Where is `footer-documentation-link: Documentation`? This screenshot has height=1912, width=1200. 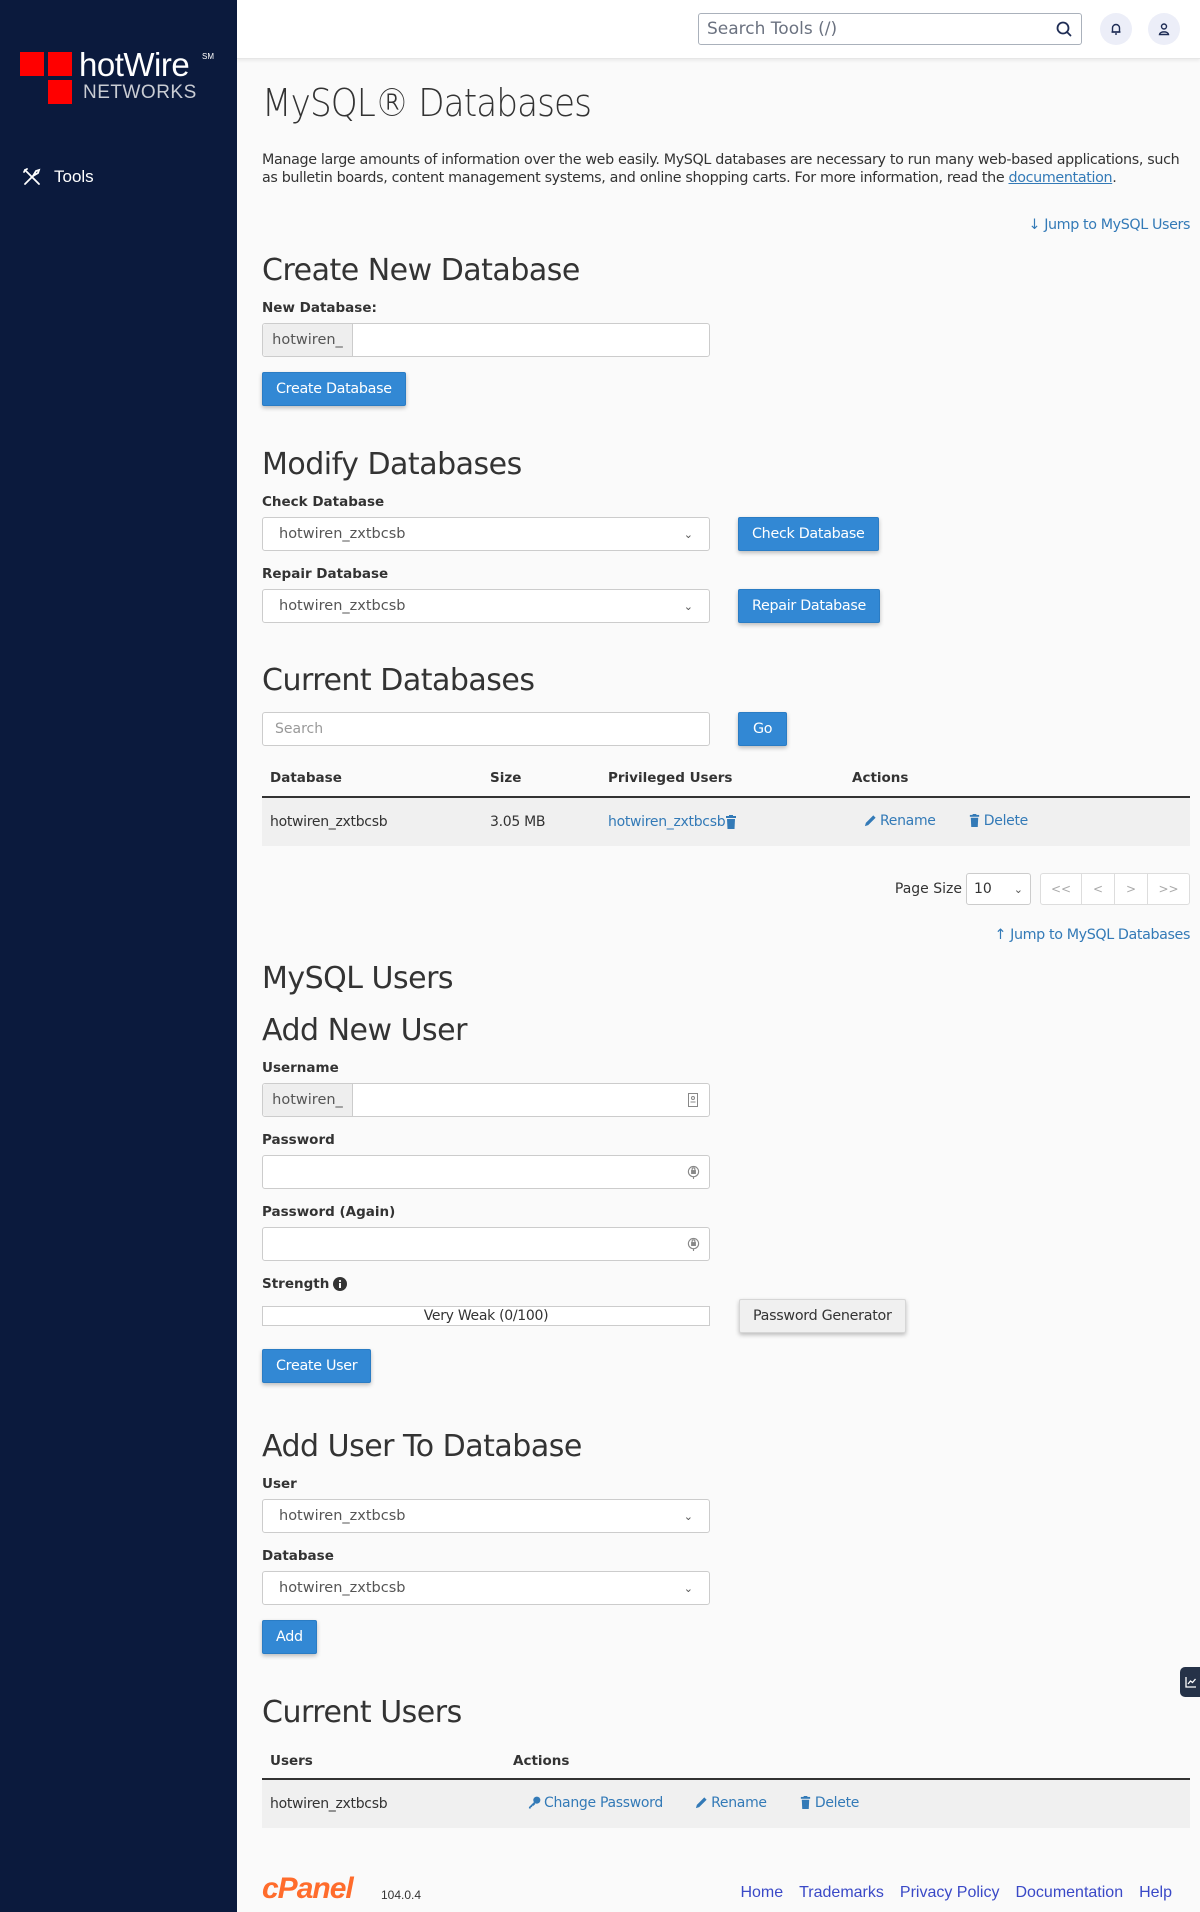
footer-documentation-link: Documentation is located at coordinates (1069, 1893).